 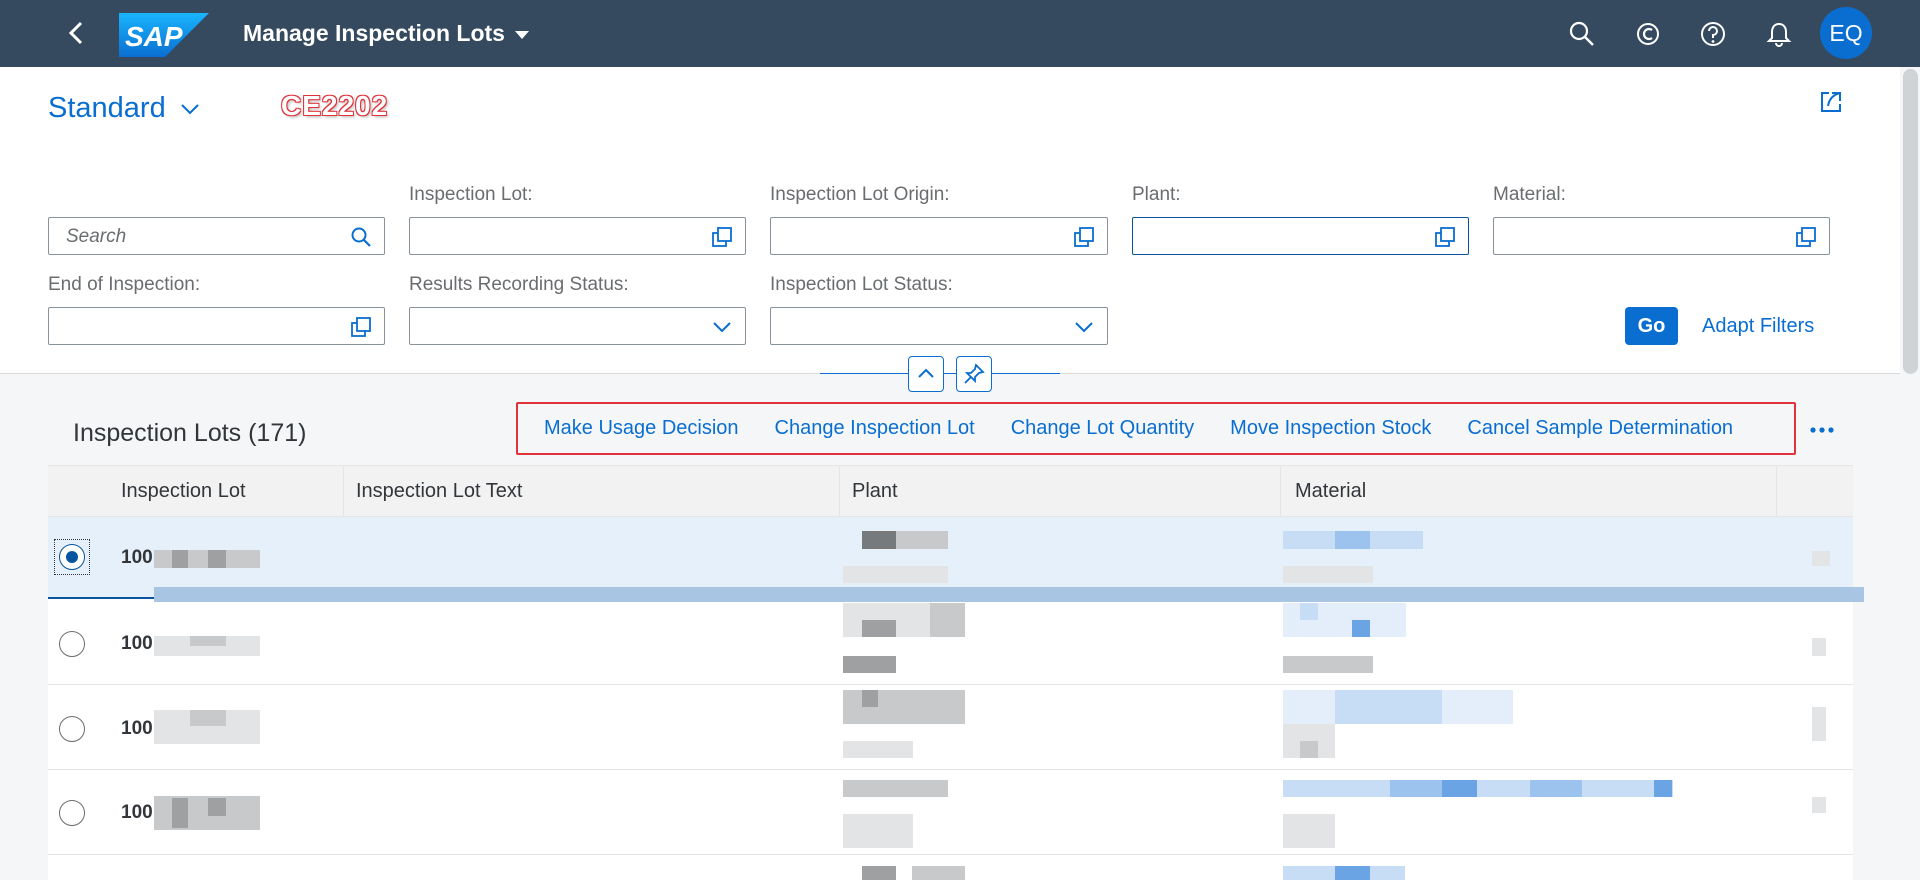 I want to click on variant-selector: Standard, so click(x=124, y=108).